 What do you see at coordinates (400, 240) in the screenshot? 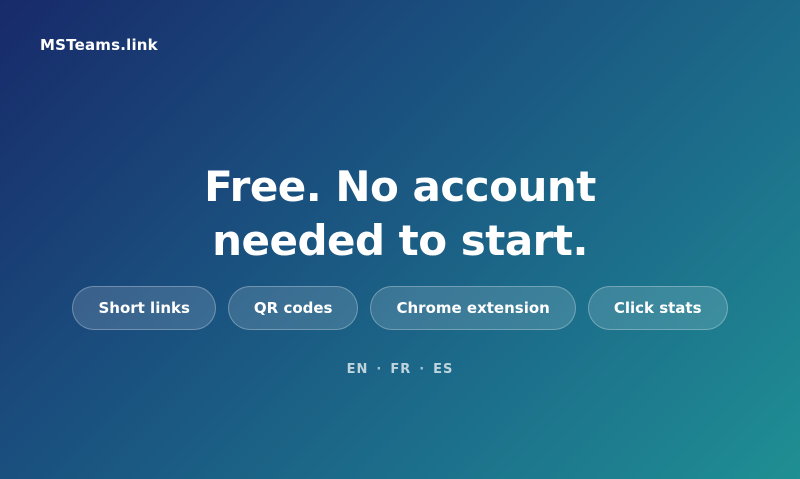
I see `headline-line-2: needed to start.` at bounding box center [400, 240].